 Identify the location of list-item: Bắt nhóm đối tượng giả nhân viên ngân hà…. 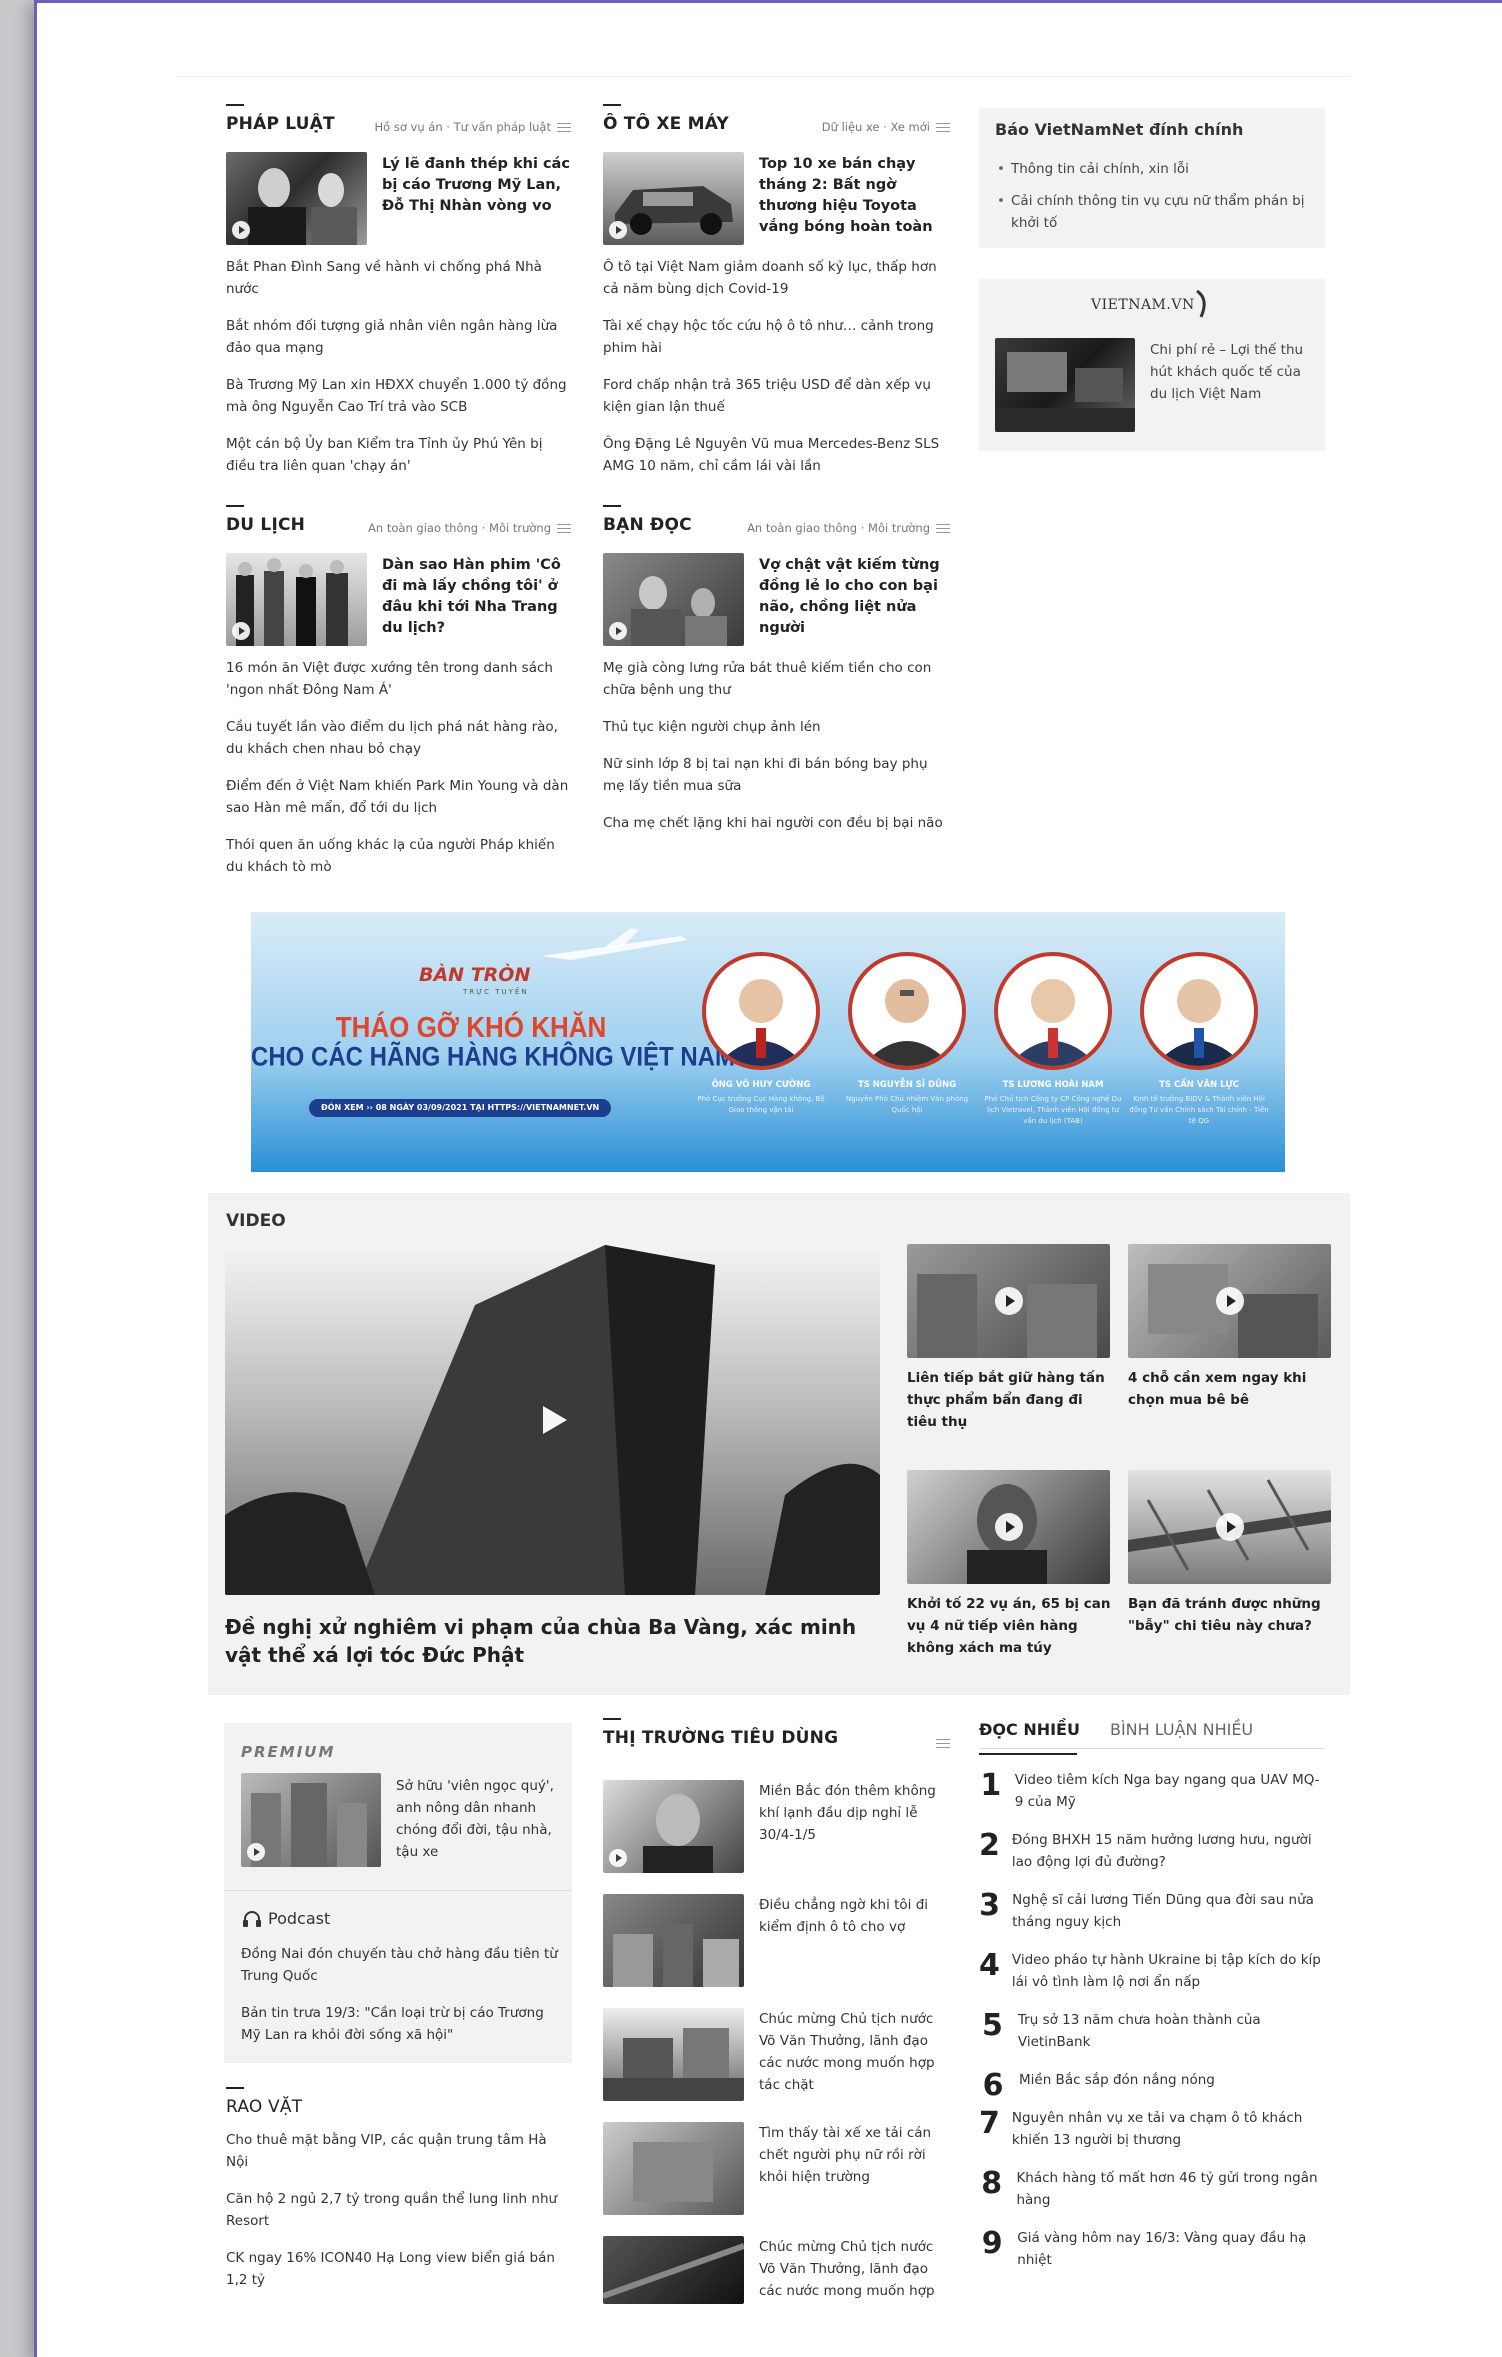
(398, 337).